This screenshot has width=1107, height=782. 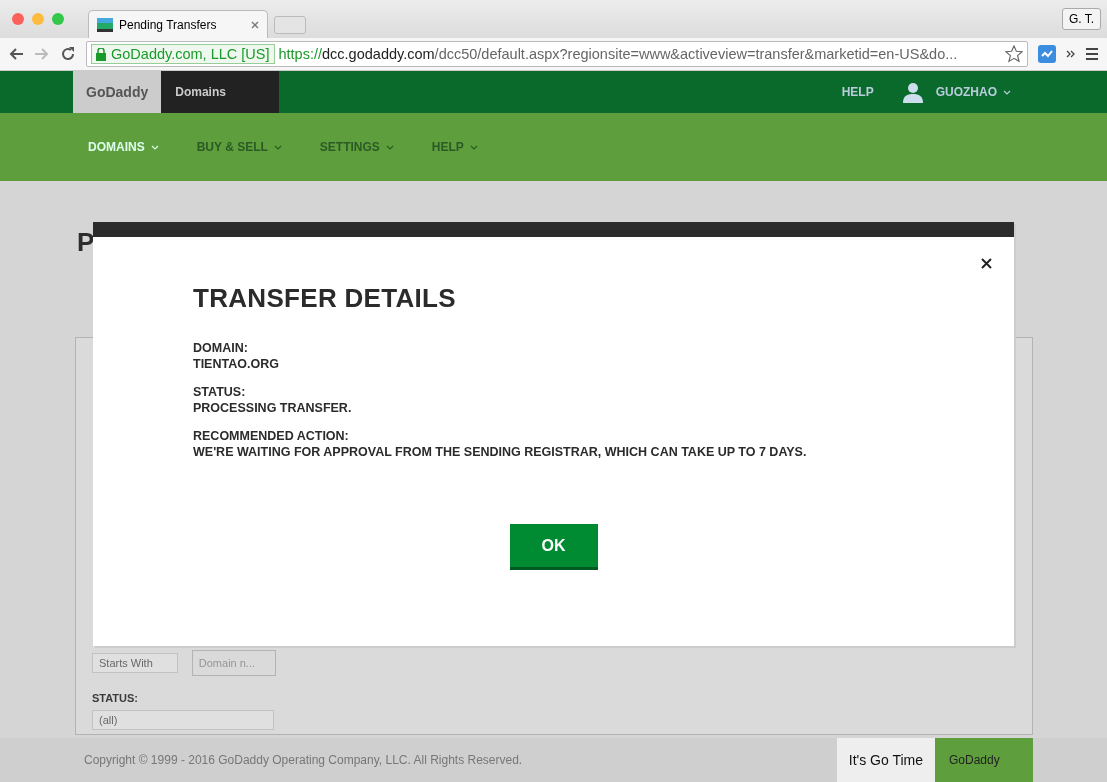 I want to click on user-icon, so click(x=912, y=92).